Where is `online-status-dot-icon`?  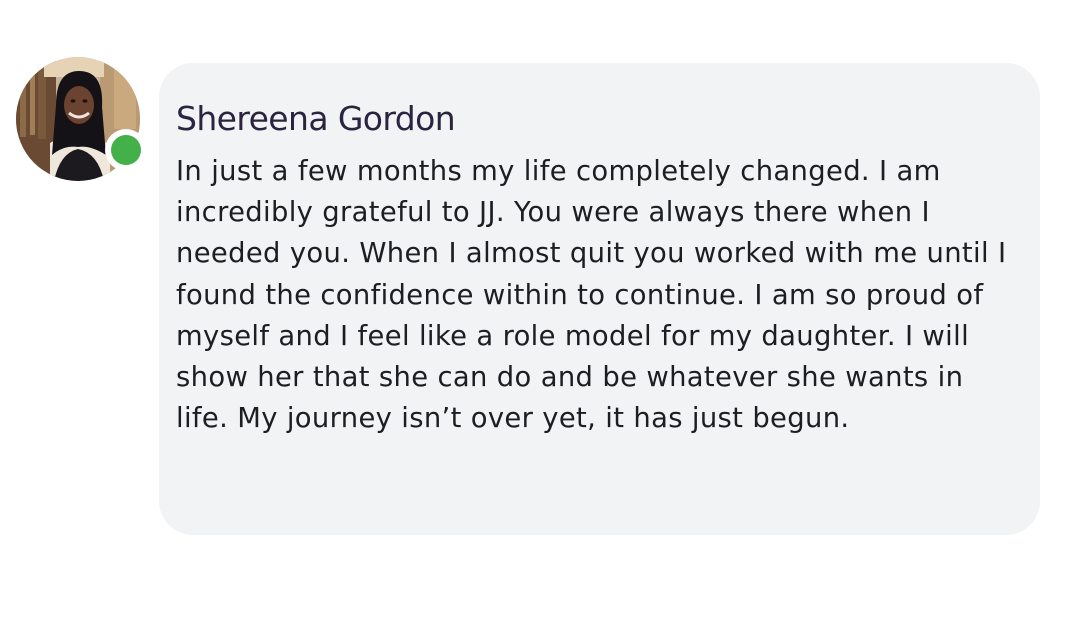 online-status-dot-icon is located at coordinates (126, 150).